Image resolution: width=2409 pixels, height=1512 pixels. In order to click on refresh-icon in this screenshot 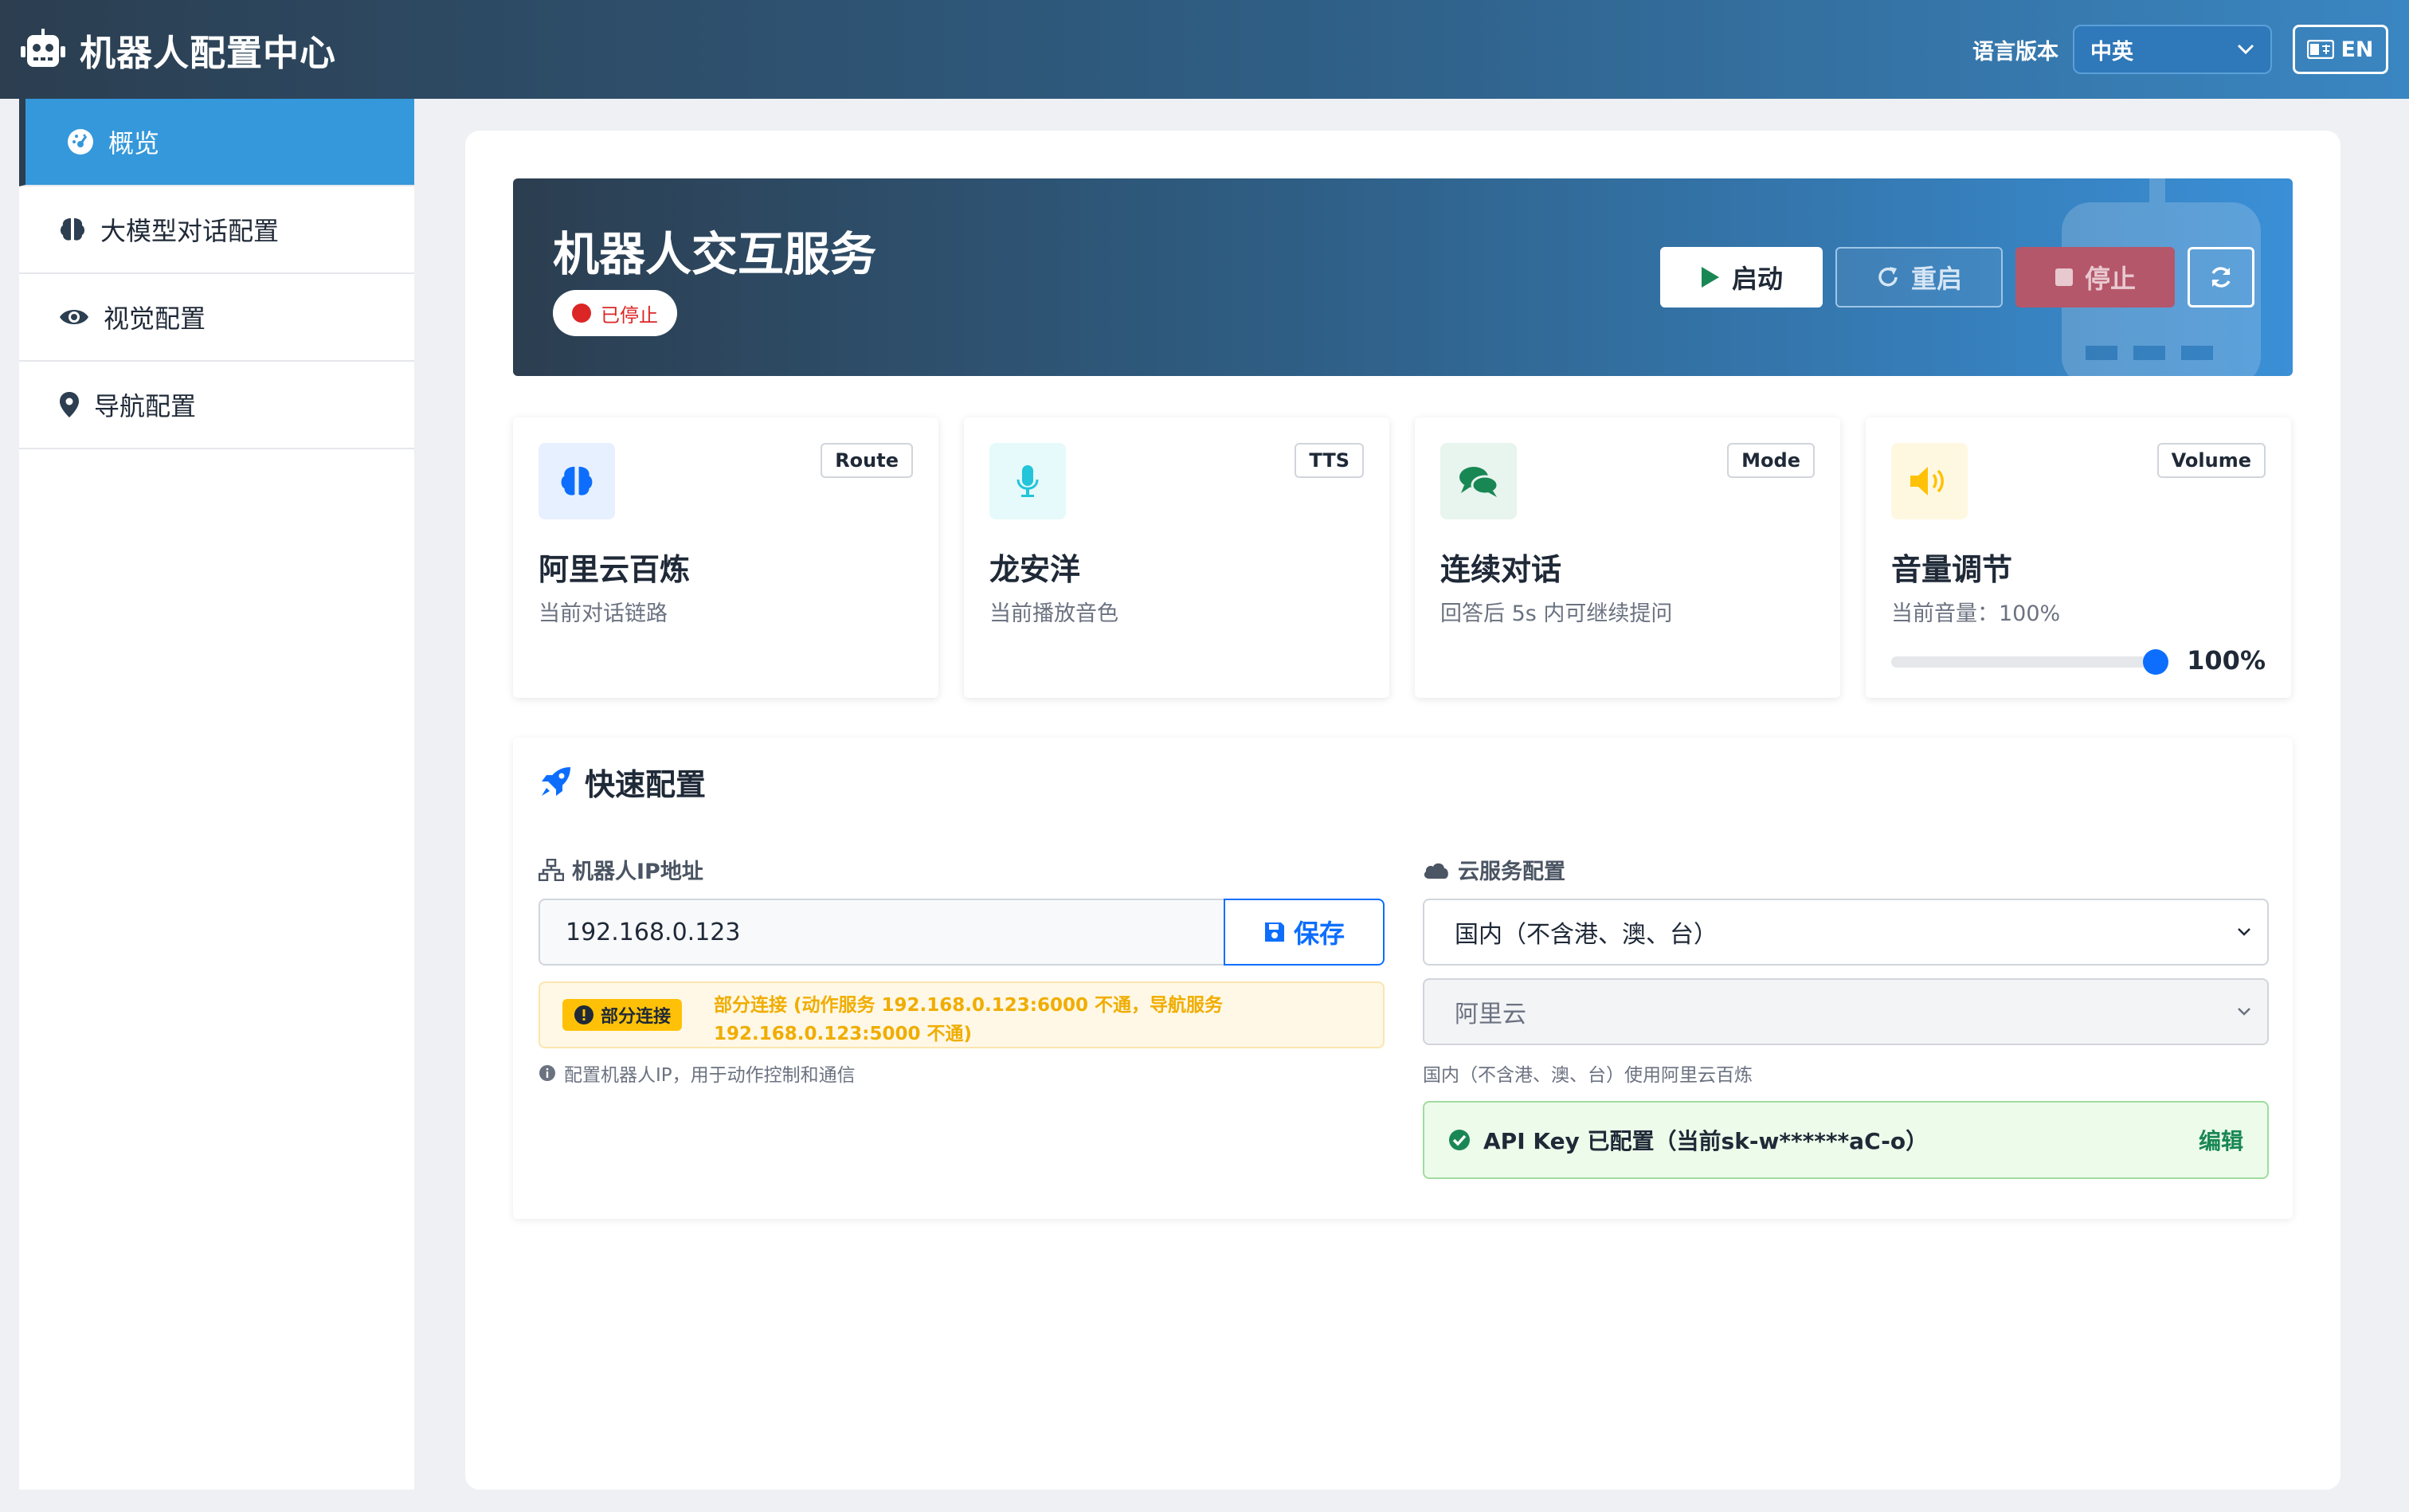, I will do `click(2221, 277)`.